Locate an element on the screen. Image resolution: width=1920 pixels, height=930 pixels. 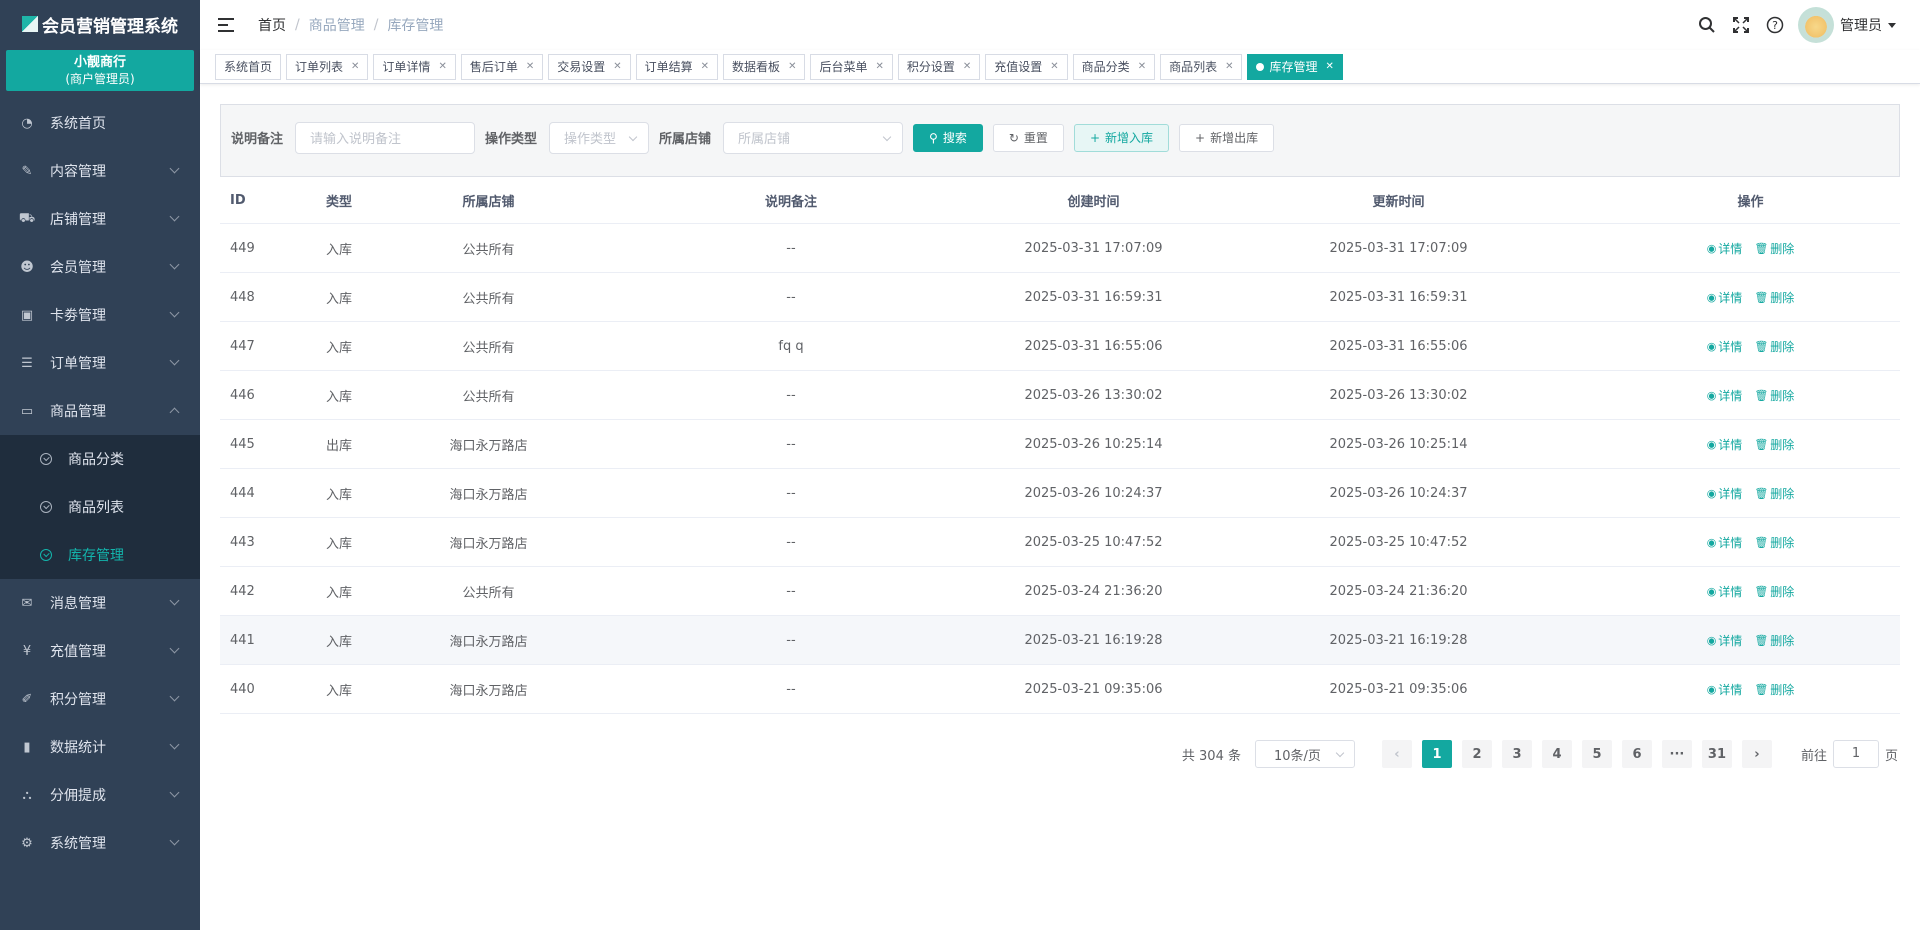
admin-name: 管理员 is located at coordinates (1861, 25).